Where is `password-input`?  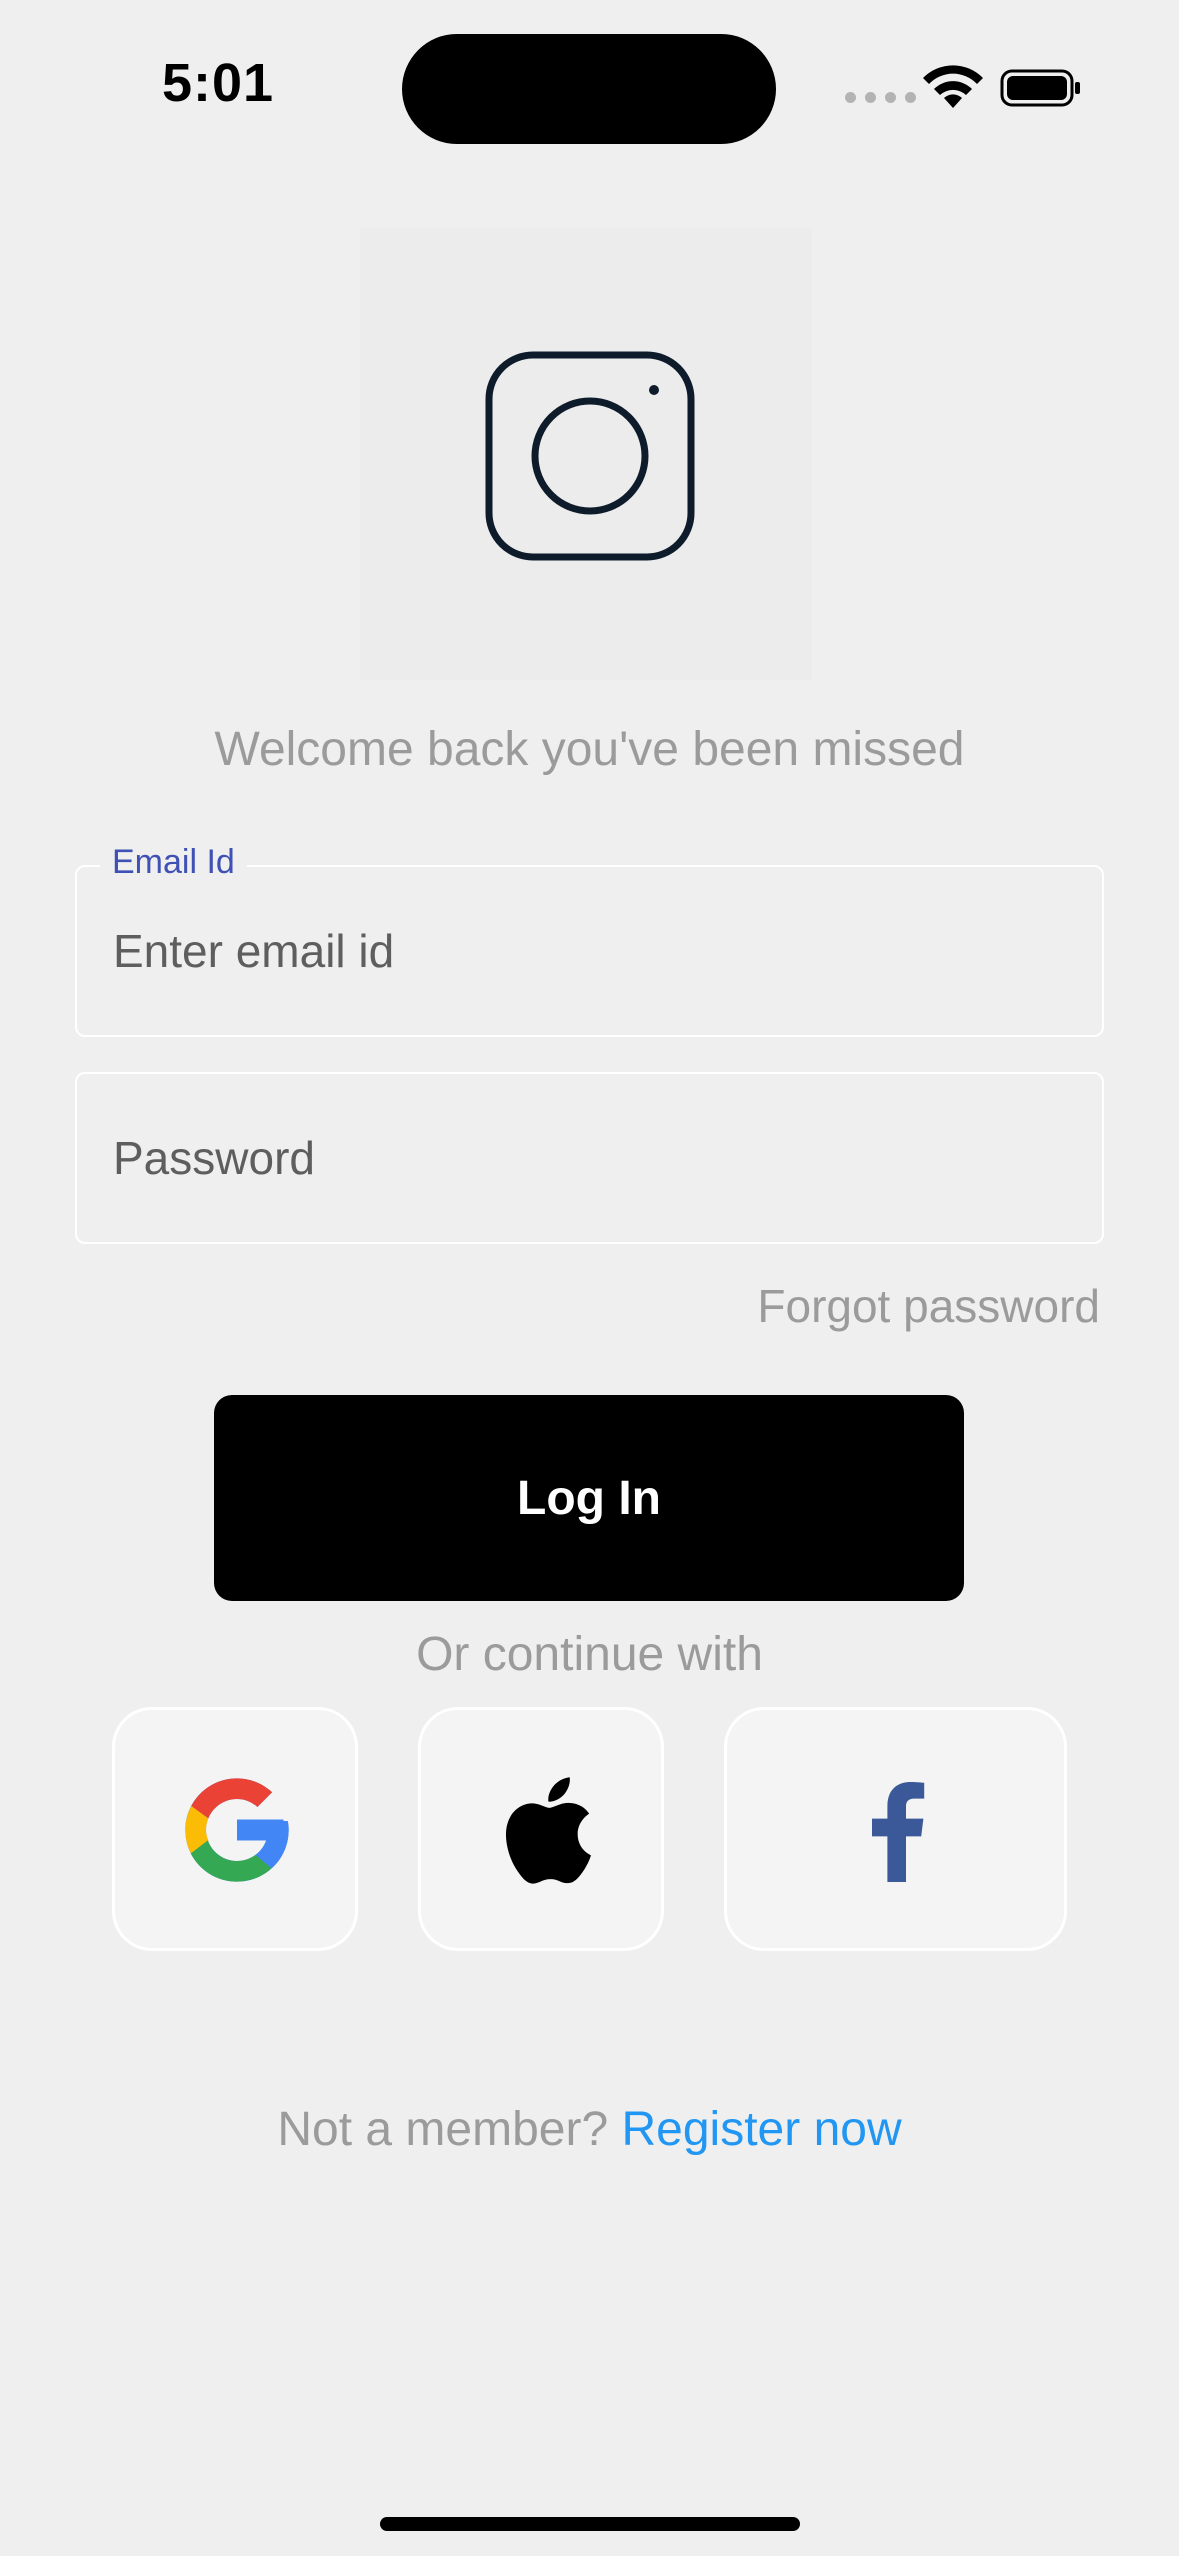
password-input is located at coordinates (583, 1158).